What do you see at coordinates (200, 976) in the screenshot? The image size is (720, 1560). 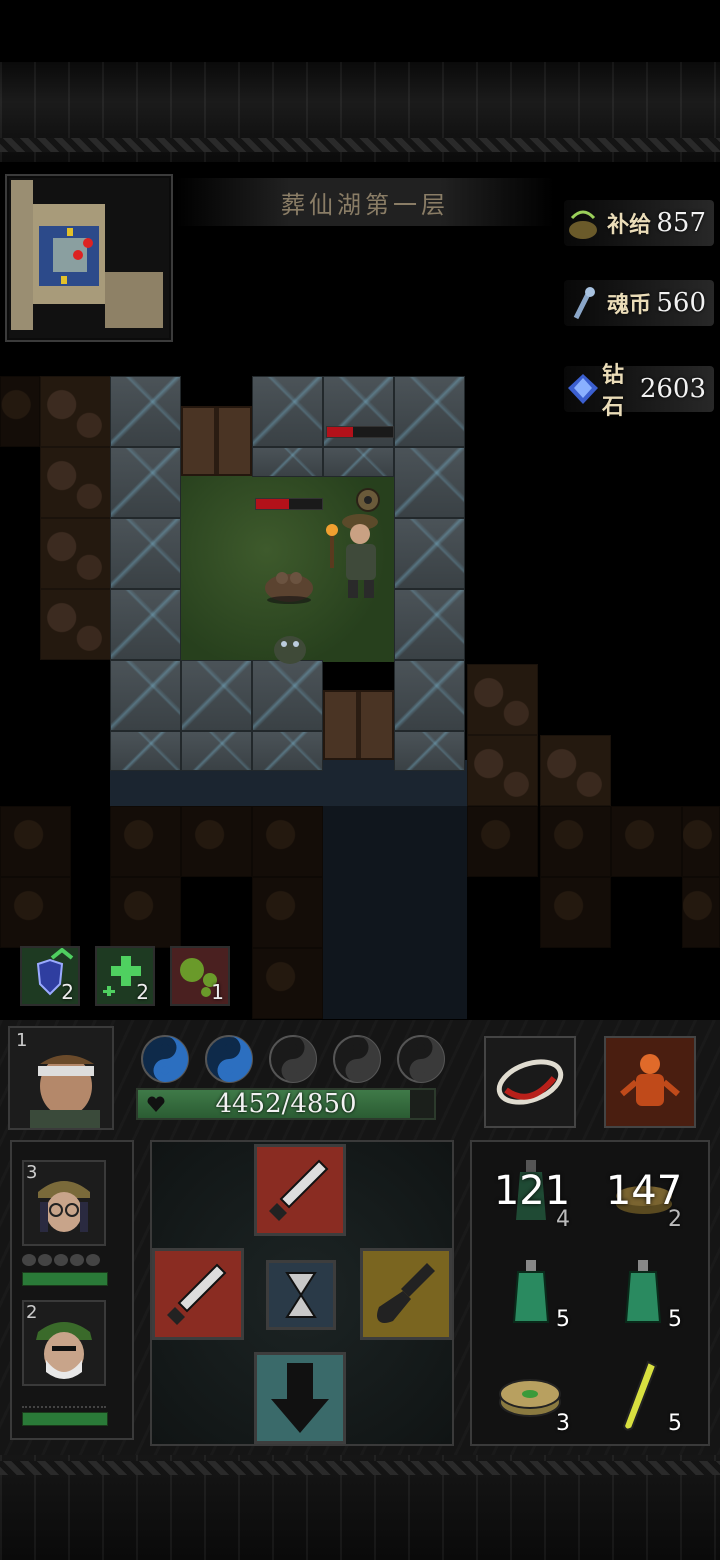 I see `poison-buff: 1` at bounding box center [200, 976].